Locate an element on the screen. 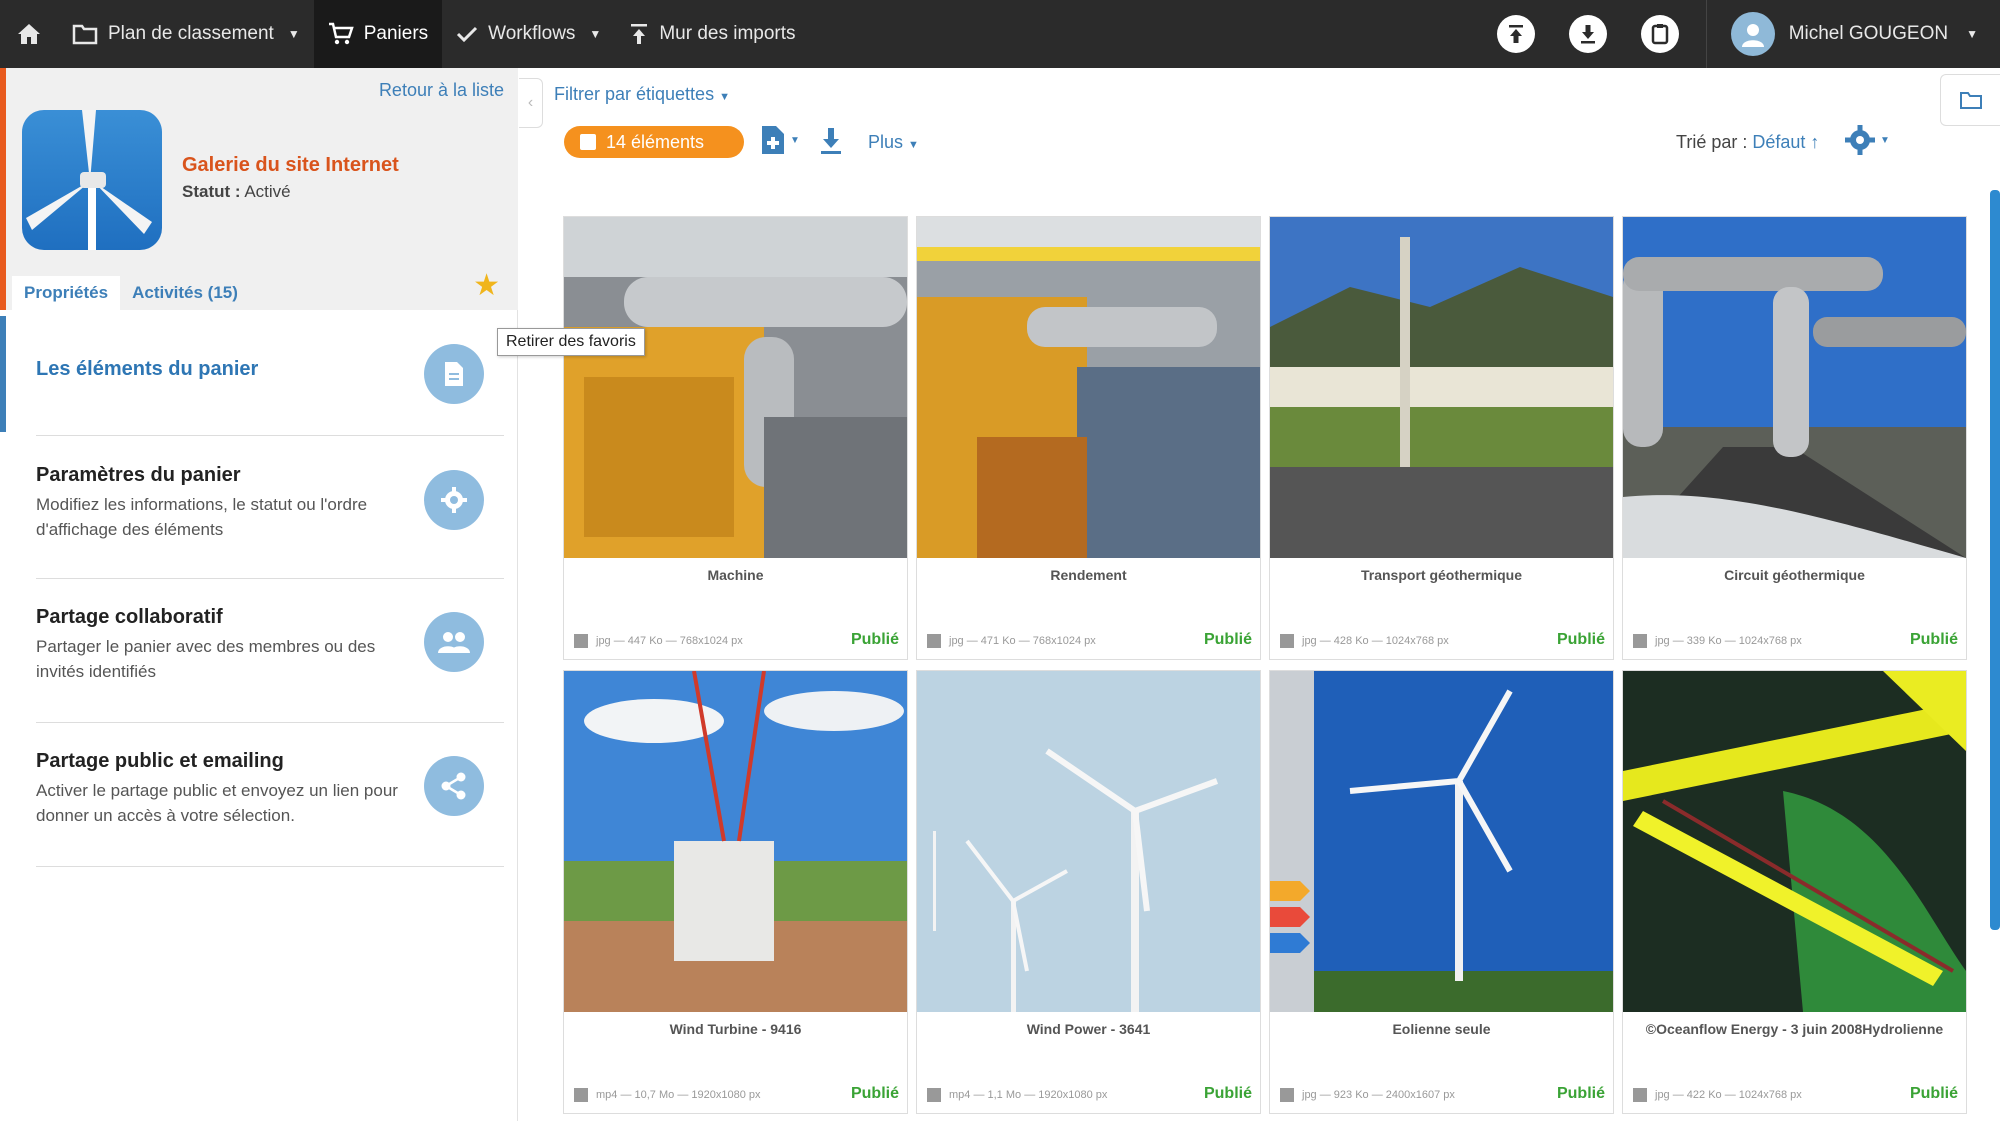 The height and width of the screenshot is (1121, 2000). element-count: 14 éléments is located at coordinates (655, 141).